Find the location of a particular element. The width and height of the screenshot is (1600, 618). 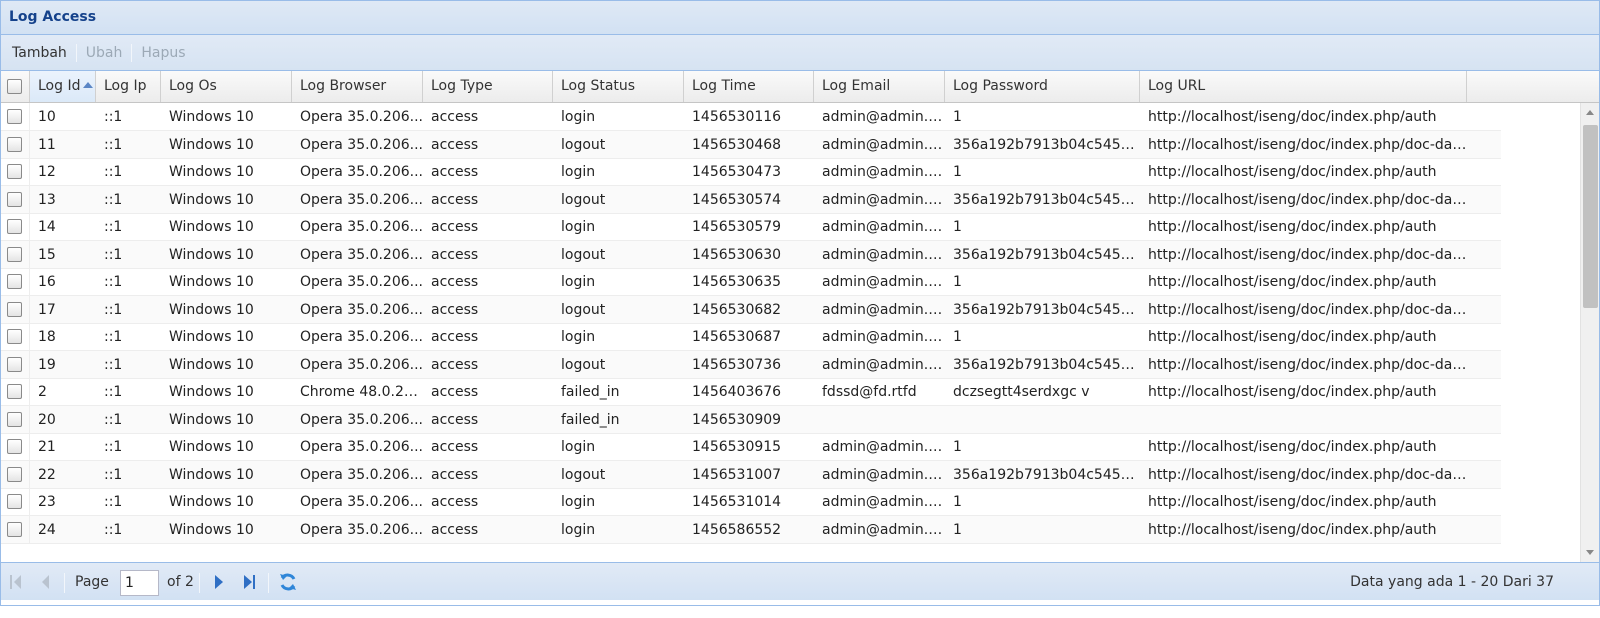

scrollbar-thumb is located at coordinates (1590, 216).